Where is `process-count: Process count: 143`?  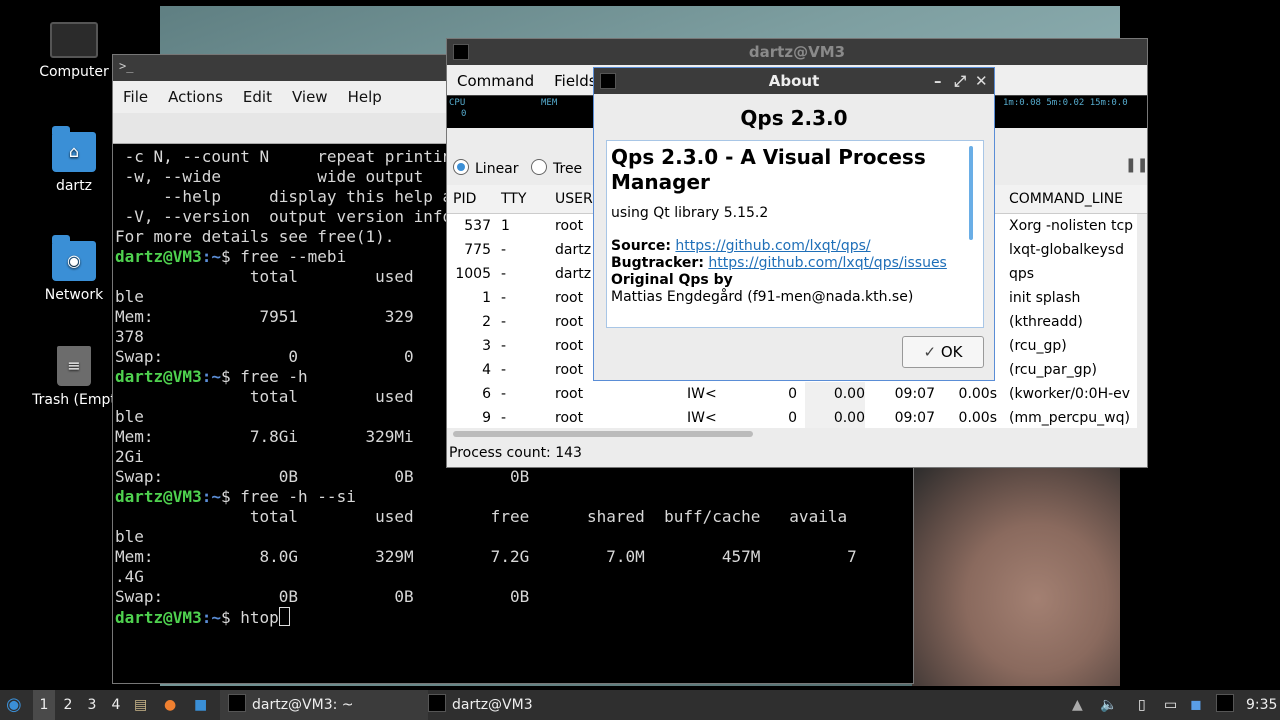 process-count: Process count: 143 is located at coordinates (515, 453).